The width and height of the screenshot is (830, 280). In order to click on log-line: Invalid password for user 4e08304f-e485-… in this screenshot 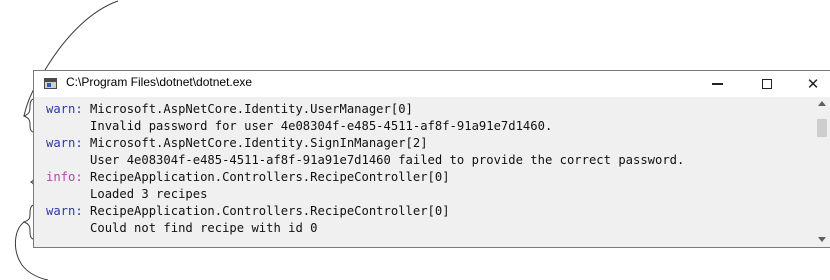, I will do `click(299, 126)`.